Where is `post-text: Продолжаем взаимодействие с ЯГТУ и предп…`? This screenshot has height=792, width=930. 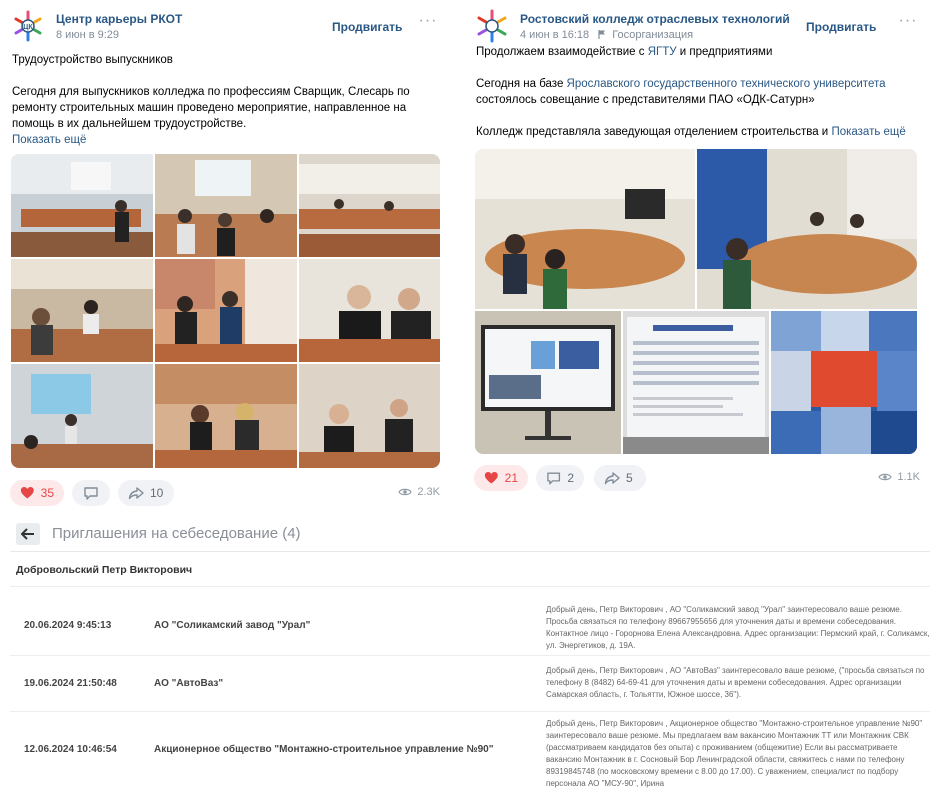 post-text: Продолжаем взаимодействие с ЯГТУ и предп… is located at coordinates (696, 92).